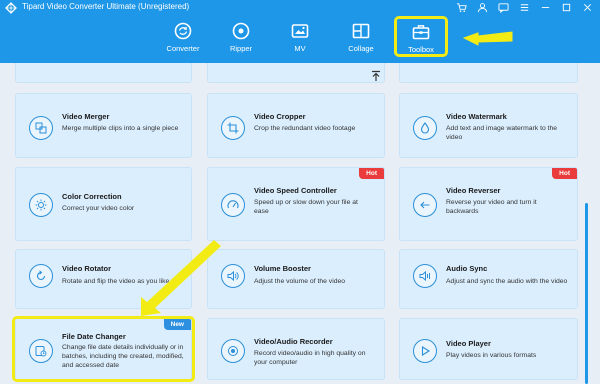  What do you see at coordinates (300, 281) in the screenshot?
I see `tool-desc: Adjust the volume of the video` at bounding box center [300, 281].